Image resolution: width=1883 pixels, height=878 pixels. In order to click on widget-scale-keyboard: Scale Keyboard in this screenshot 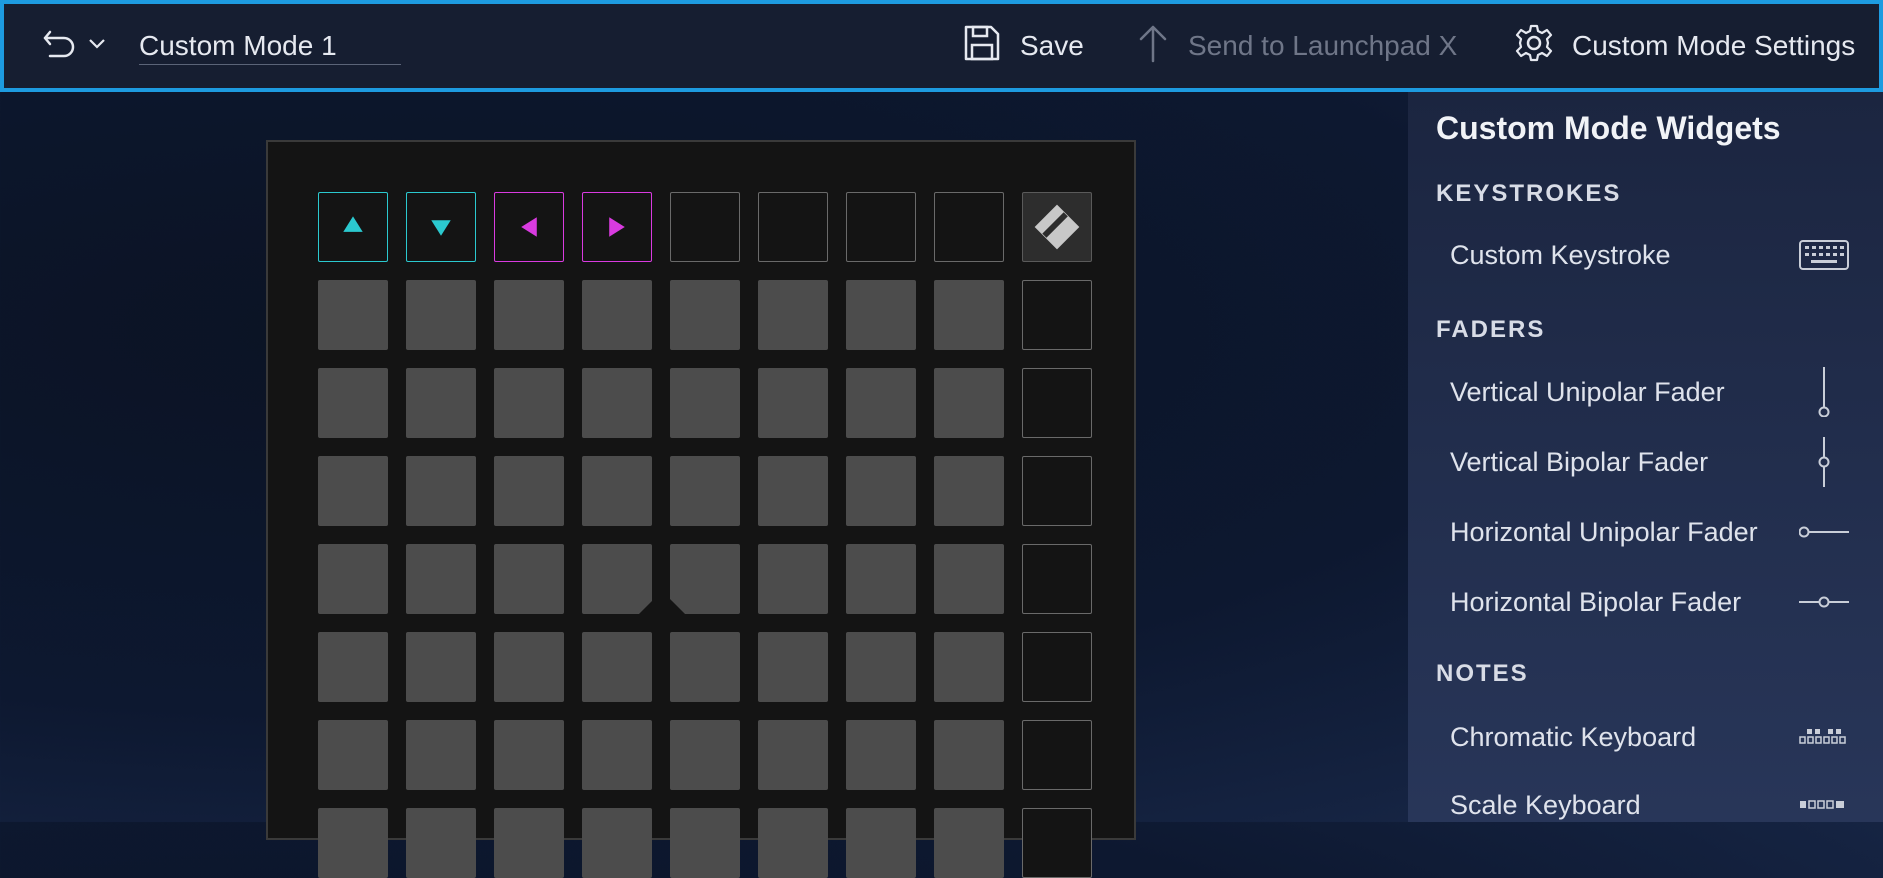, I will do `click(1650, 805)`.